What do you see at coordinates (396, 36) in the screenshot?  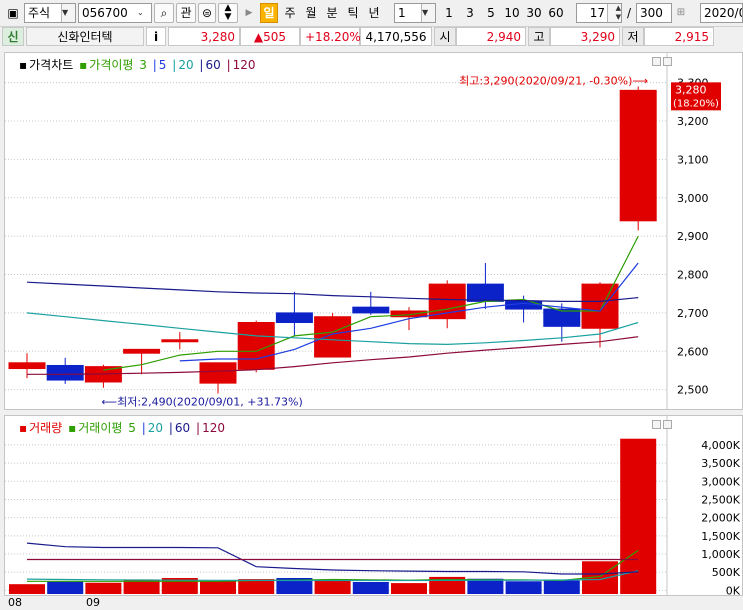 I see `trade-volume: 4,170,556` at bounding box center [396, 36].